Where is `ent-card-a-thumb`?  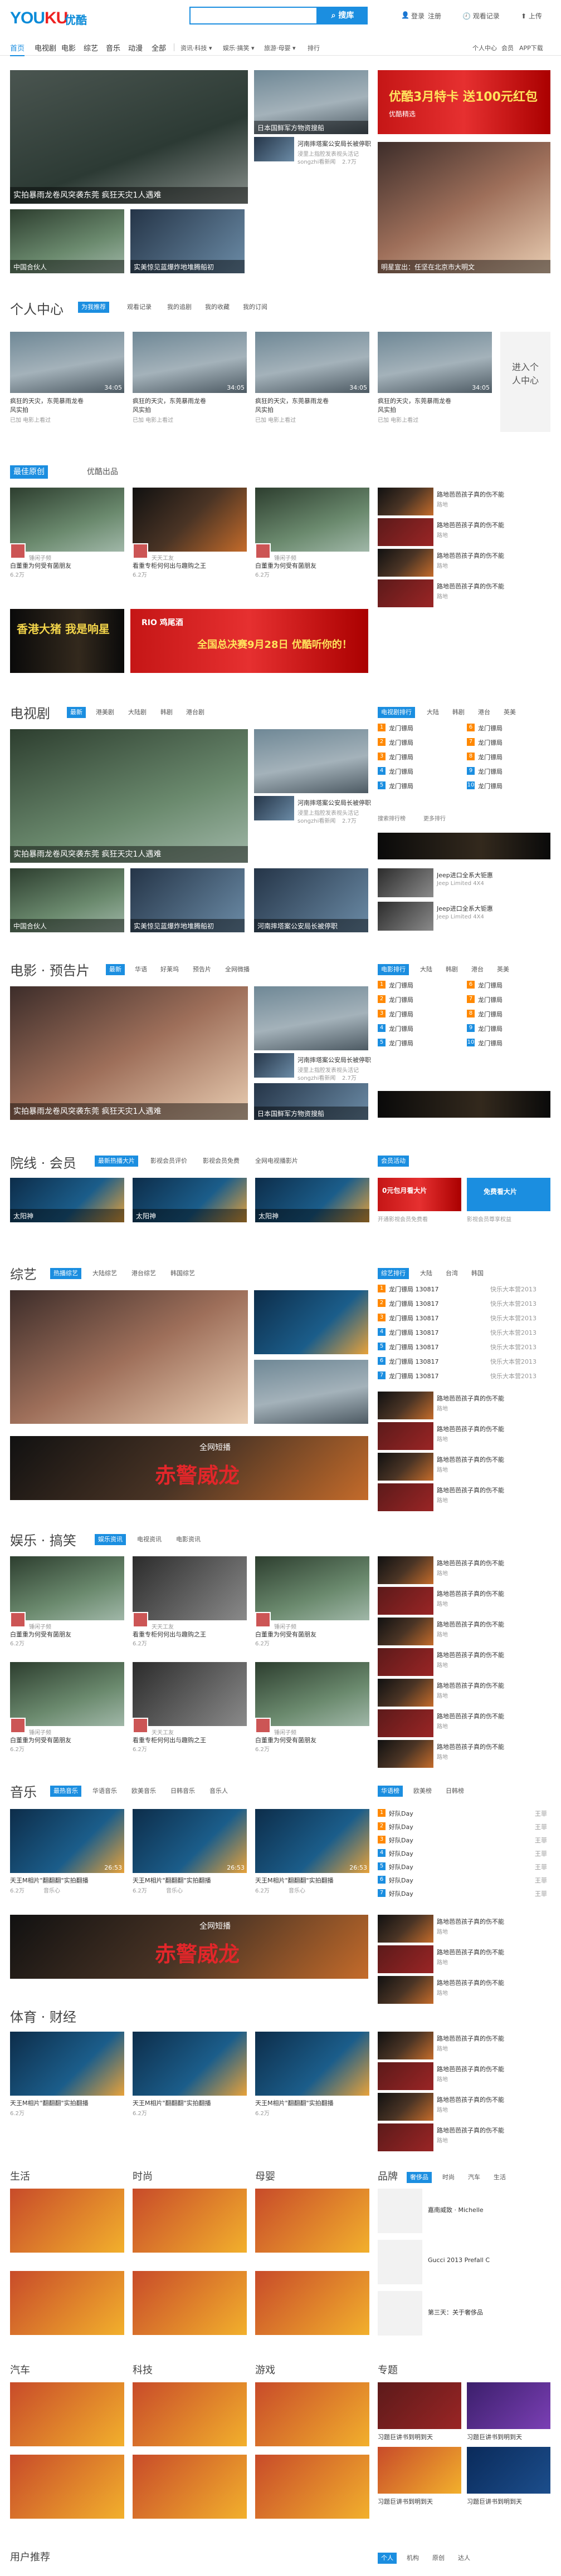 ent-card-a-thumb is located at coordinates (312, 1588).